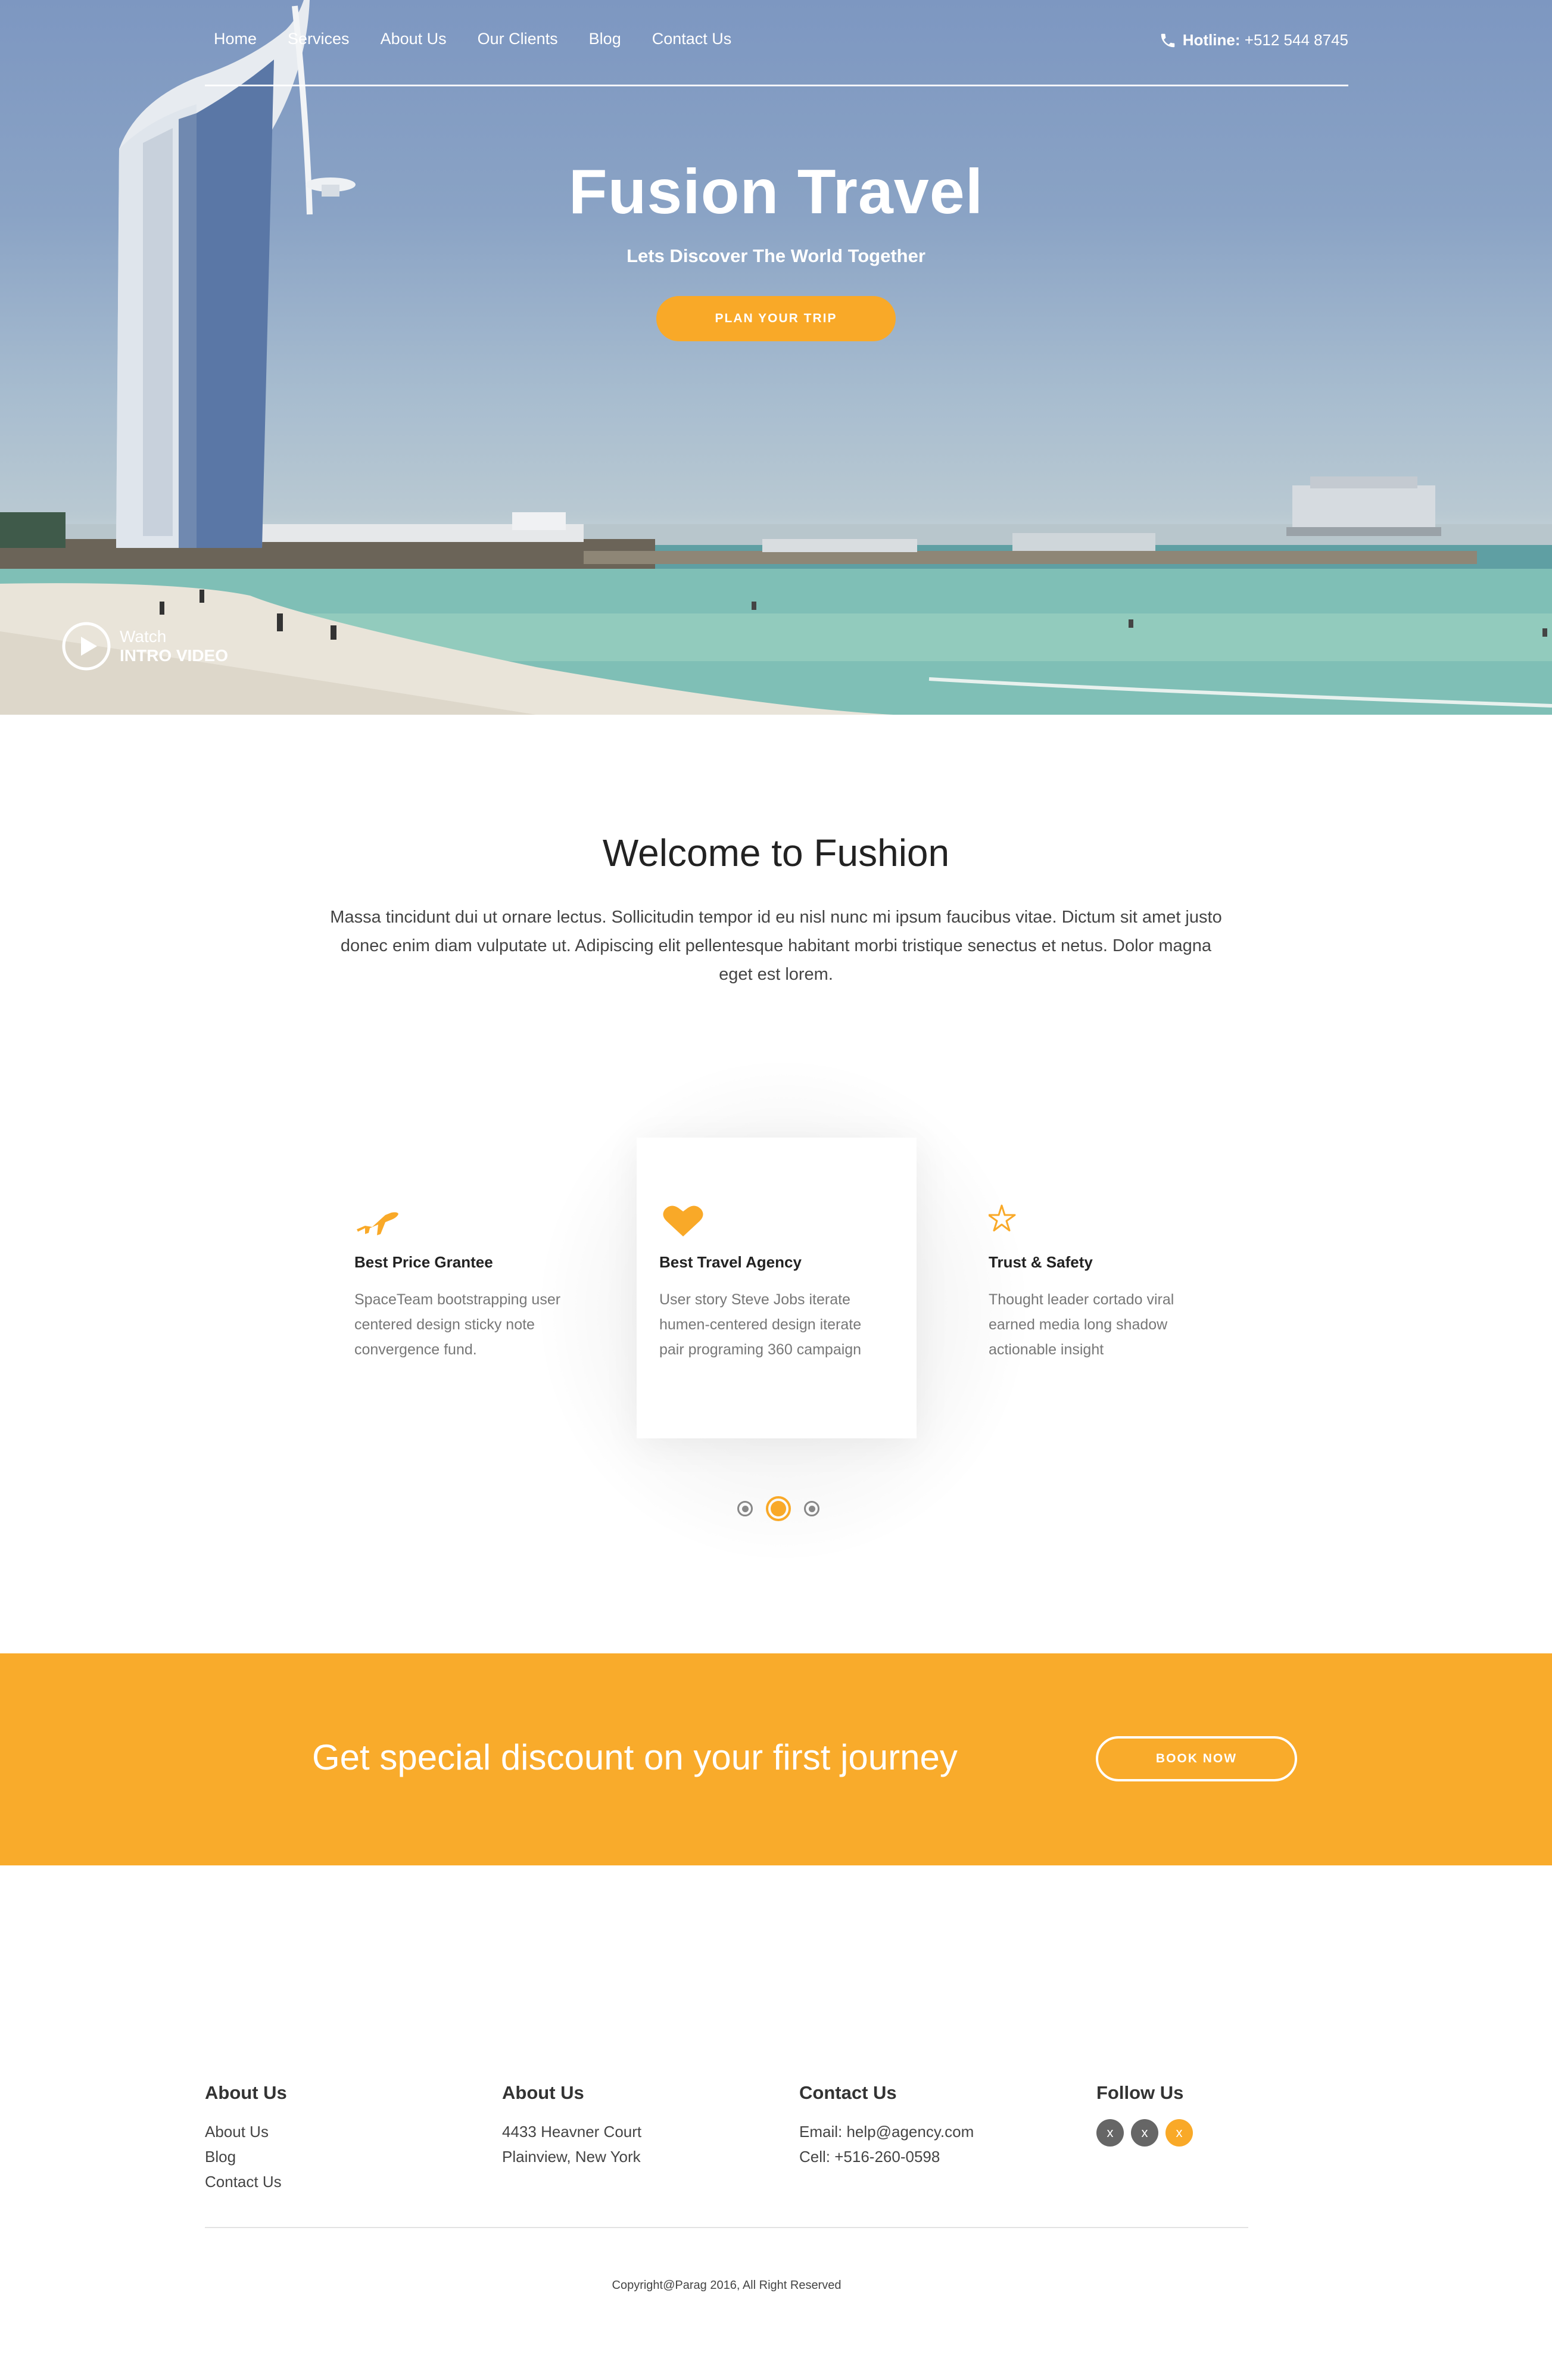 The width and height of the screenshot is (1552, 2380). Describe the element at coordinates (246, 2181) in the screenshot. I see `footer-link-contact-us: Contact Us` at that location.